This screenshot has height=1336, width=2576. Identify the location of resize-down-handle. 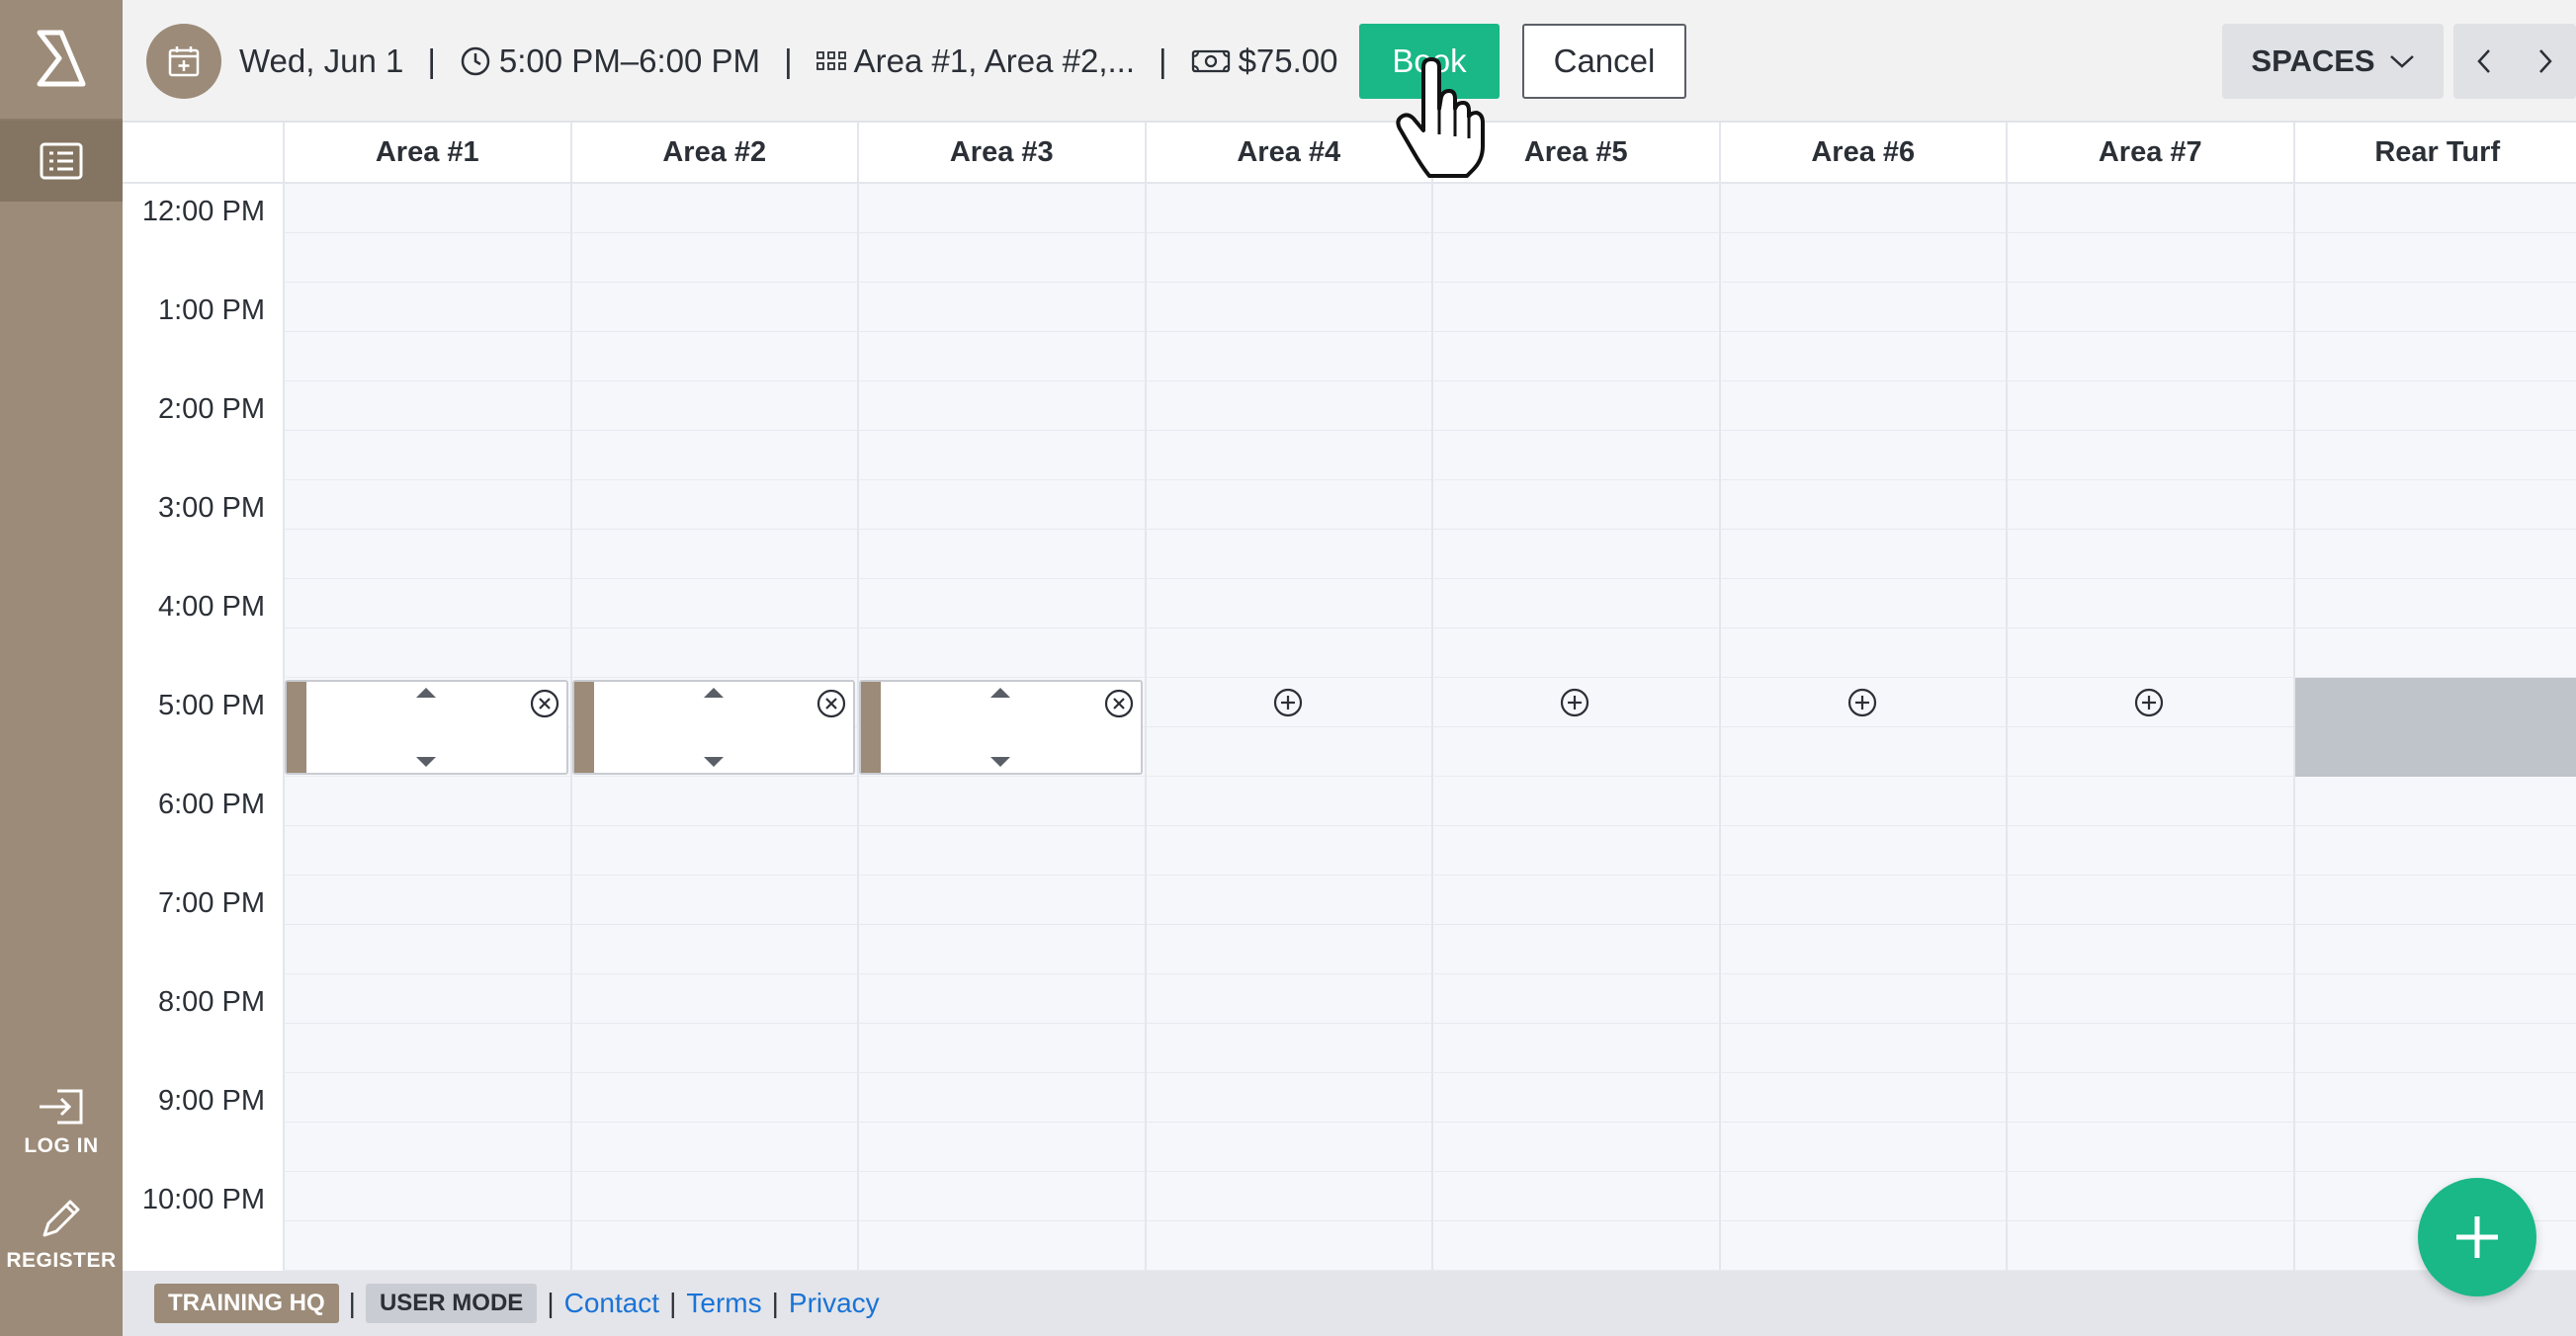
(713, 762).